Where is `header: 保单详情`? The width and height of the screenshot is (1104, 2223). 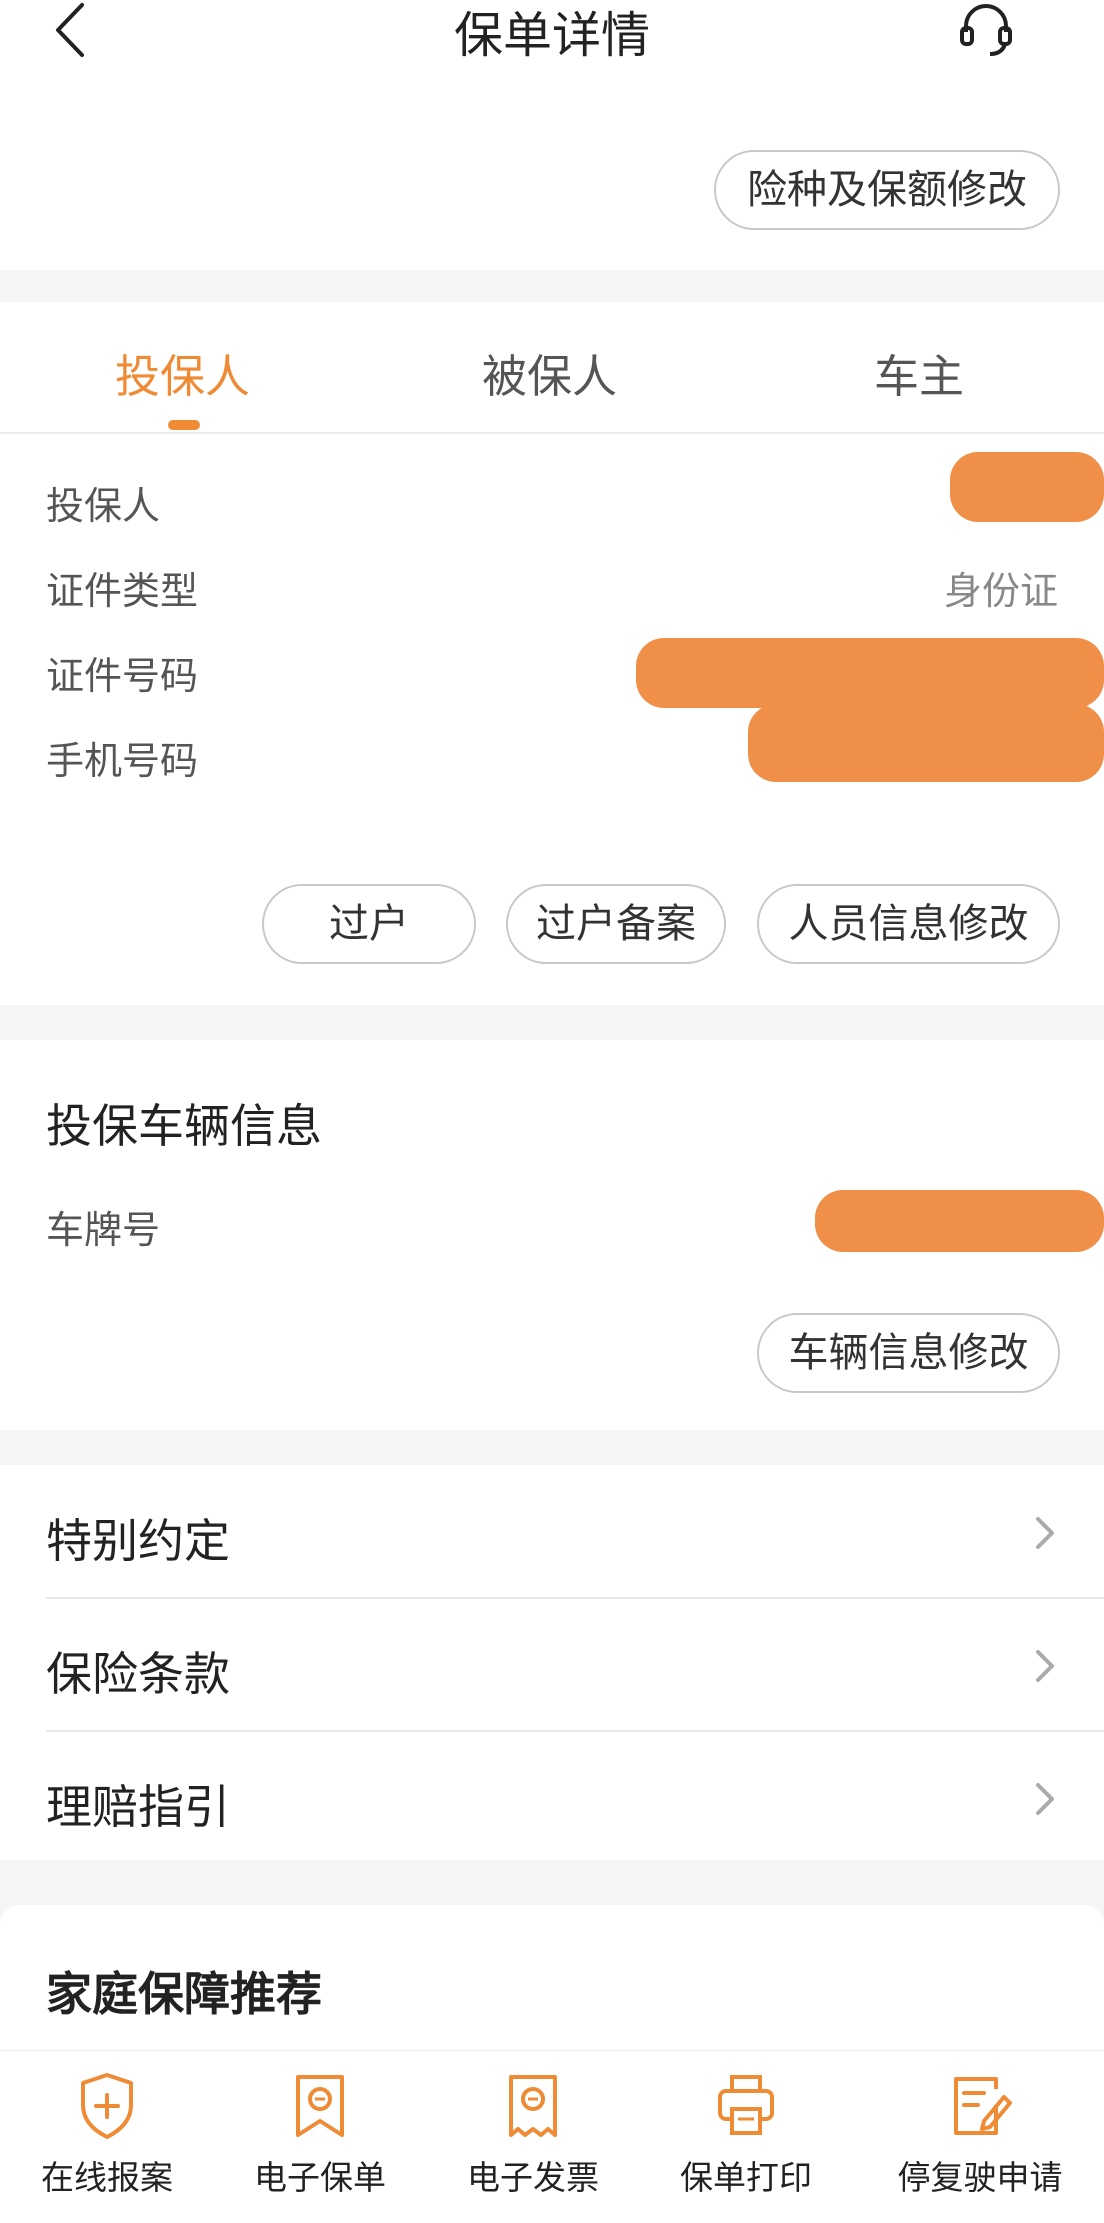
header: 保单详情 is located at coordinates (552, 47).